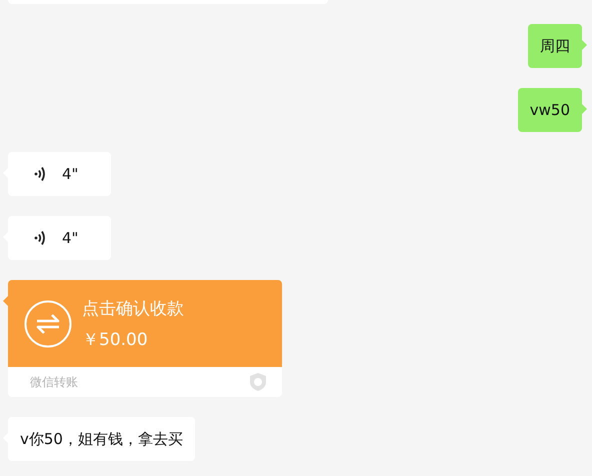 The width and height of the screenshot is (592, 476). Describe the element at coordinates (115, 339) in the screenshot. I see `transfer-amount: ￥50.00` at that location.